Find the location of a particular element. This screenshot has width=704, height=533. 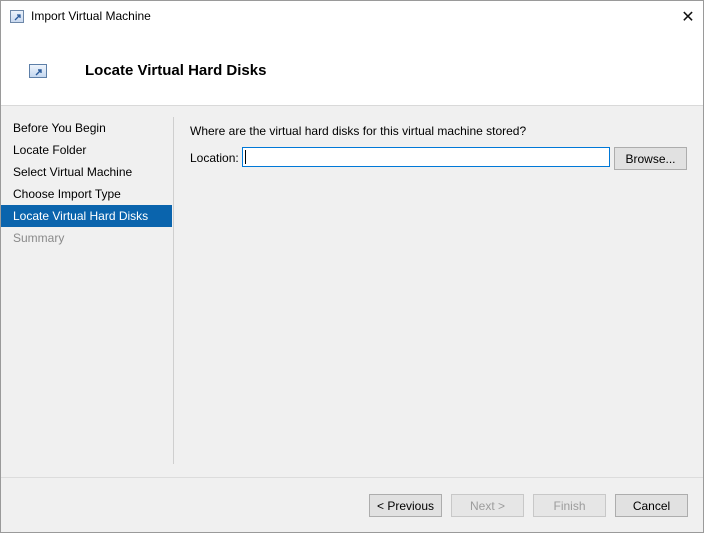

nav-item-select-virtual-machine: Select Virtual Machine is located at coordinates (86, 172).